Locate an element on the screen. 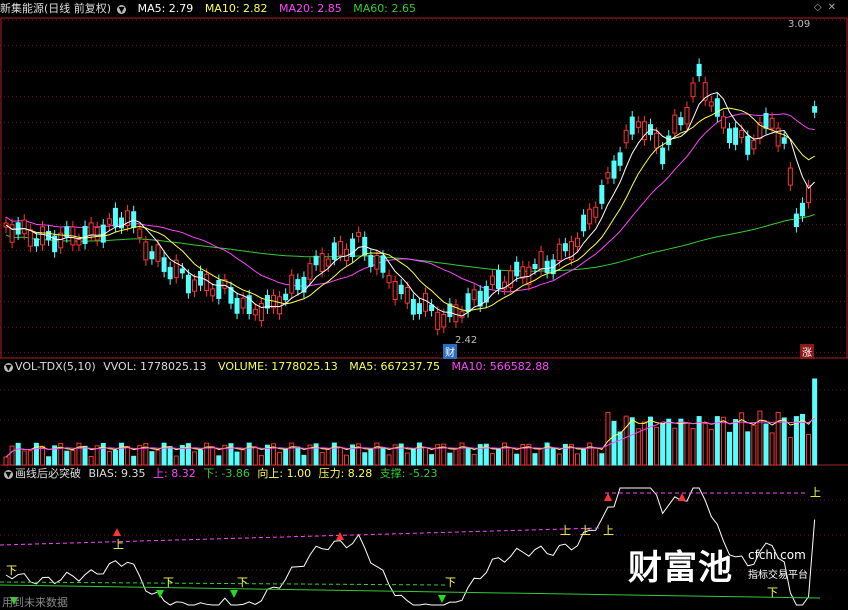 This screenshot has height=610, width=848. watermark-slogan: 指标交易平台 is located at coordinates (778, 575).